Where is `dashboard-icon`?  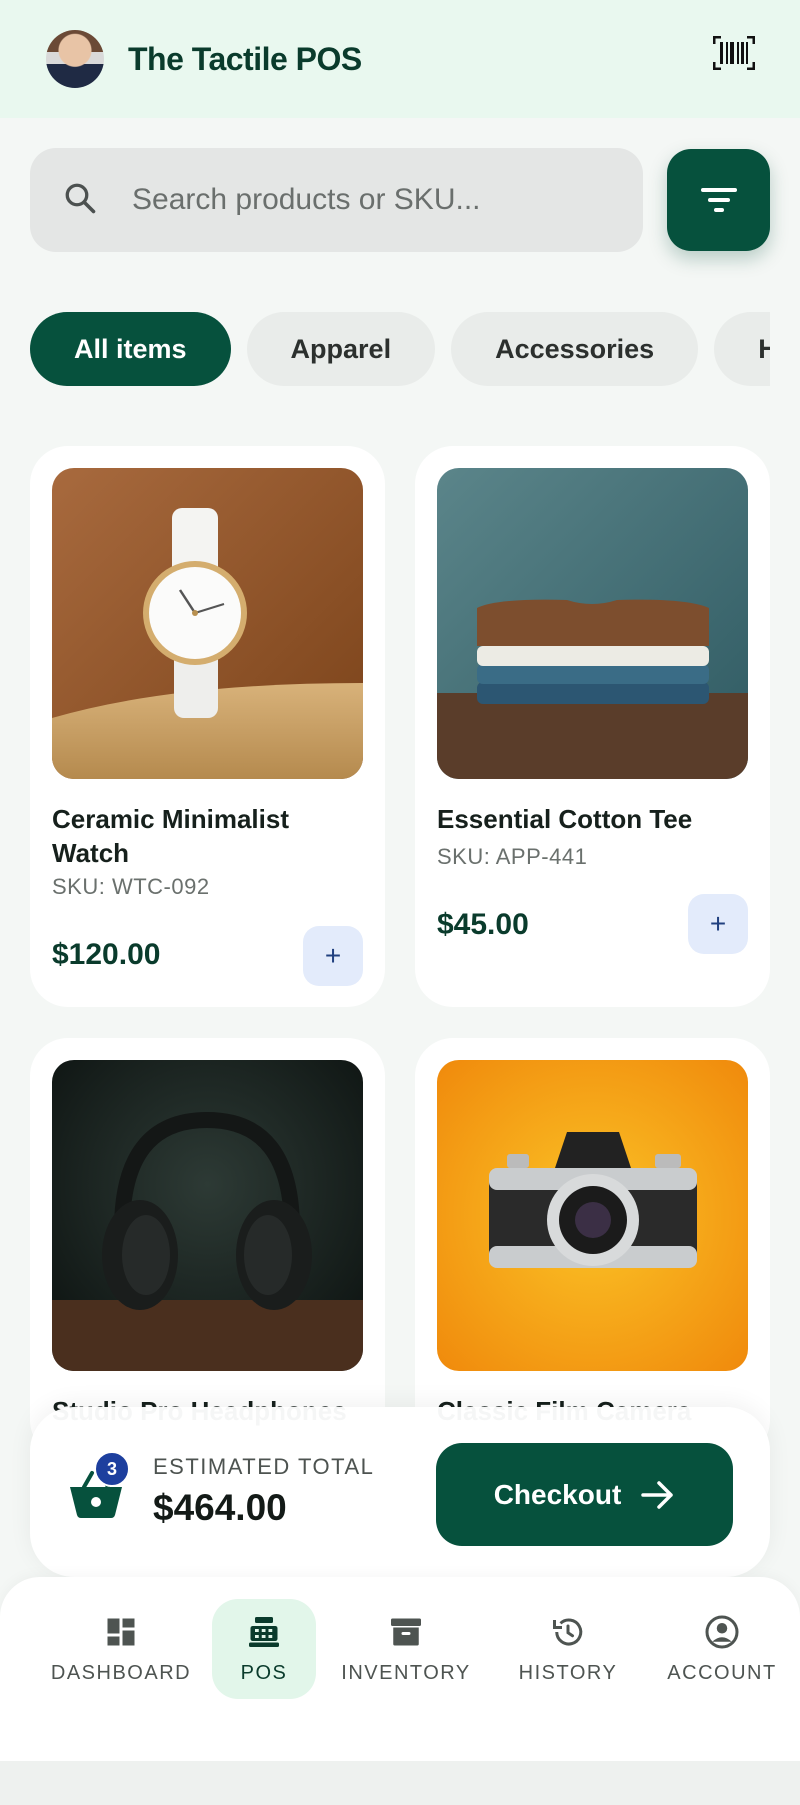 dashboard-icon is located at coordinates (121, 1631).